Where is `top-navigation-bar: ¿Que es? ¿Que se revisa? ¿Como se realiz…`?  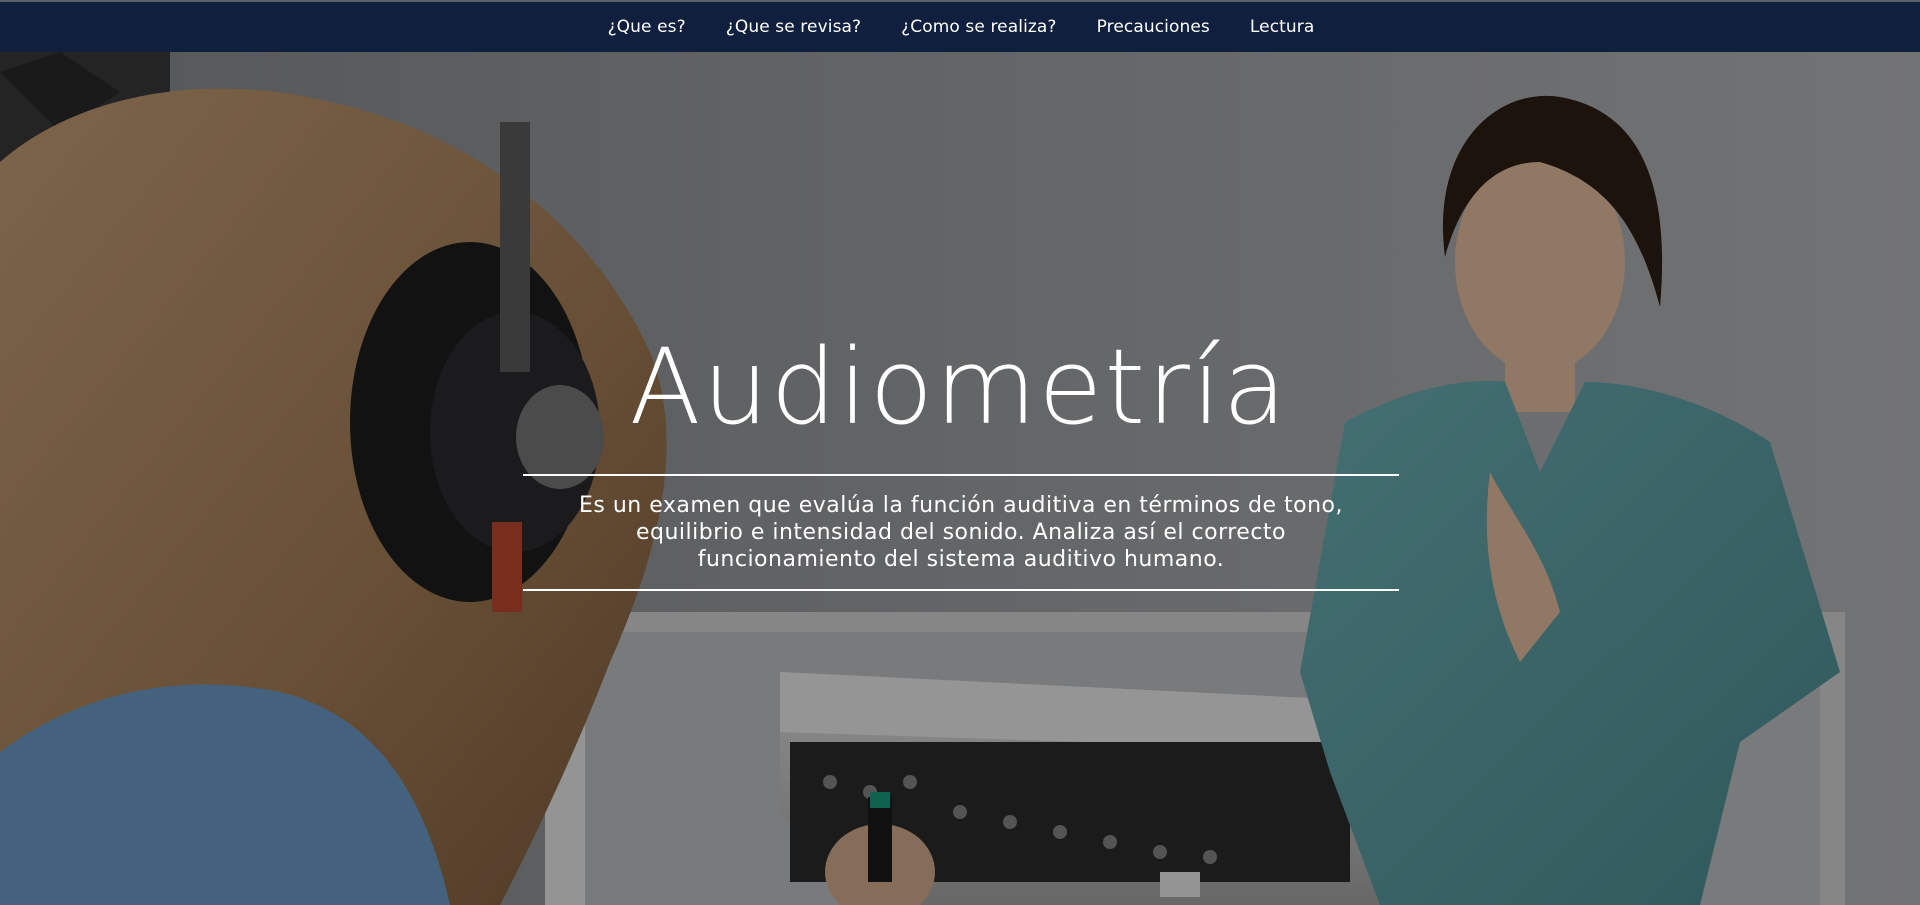 top-navigation-bar: ¿Que es? ¿Que se revisa? ¿Como se realiz… is located at coordinates (960, 26).